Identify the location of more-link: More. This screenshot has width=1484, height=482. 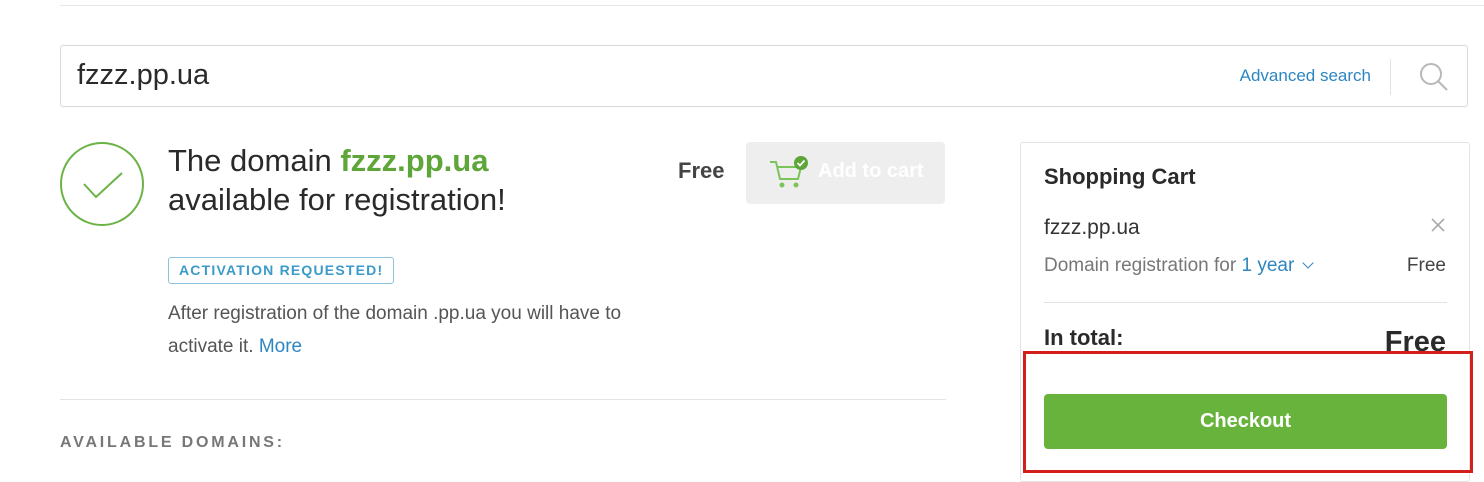
(280, 346).